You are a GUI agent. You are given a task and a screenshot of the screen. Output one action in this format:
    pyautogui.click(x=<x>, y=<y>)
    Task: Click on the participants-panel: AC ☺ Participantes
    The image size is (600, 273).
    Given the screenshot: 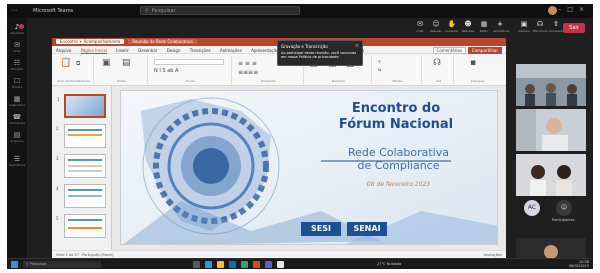 What is the action you would take?
    pyautogui.click(x=554, y=155)
    